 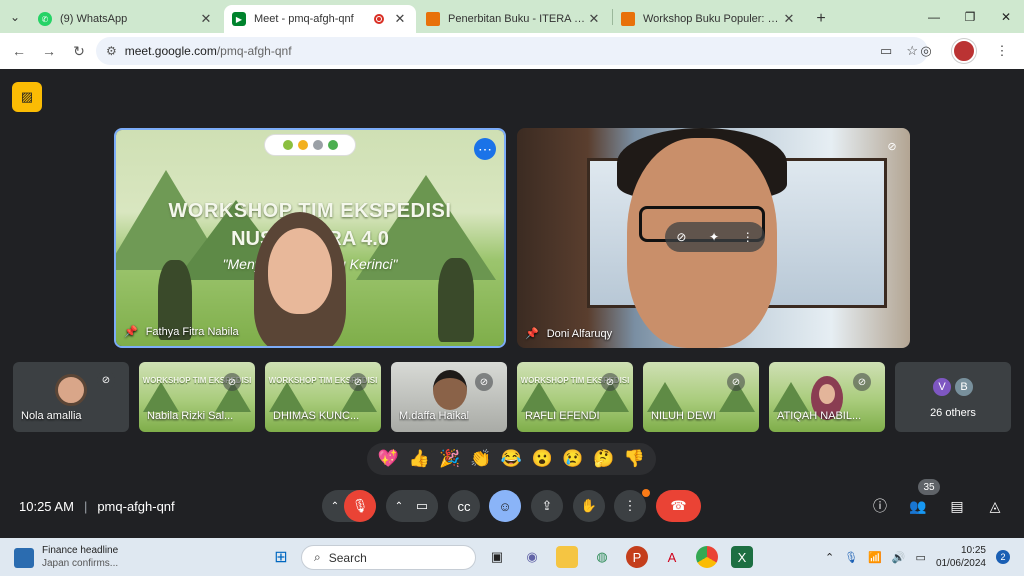 What do you see at coordinates (934, 16) in the screenshot?
I see `minimize-icon: —` at bounding box center [934, 16].